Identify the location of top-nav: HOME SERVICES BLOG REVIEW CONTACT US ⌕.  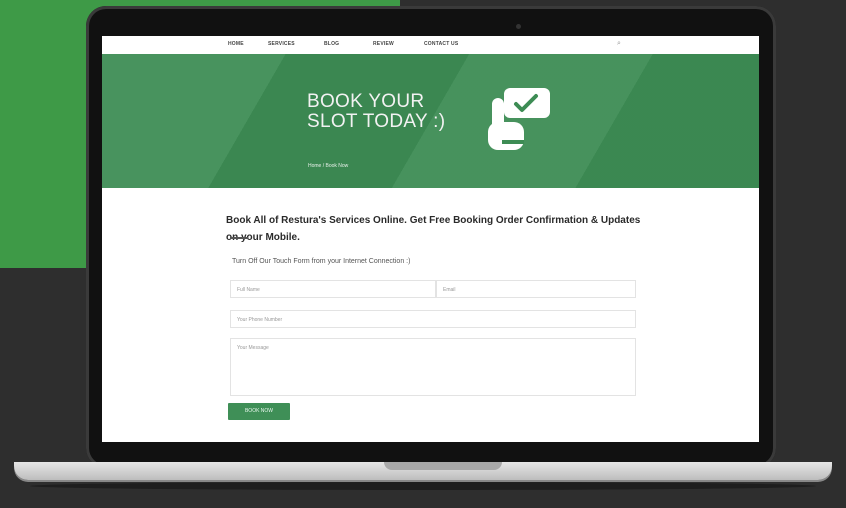
(430, 45).